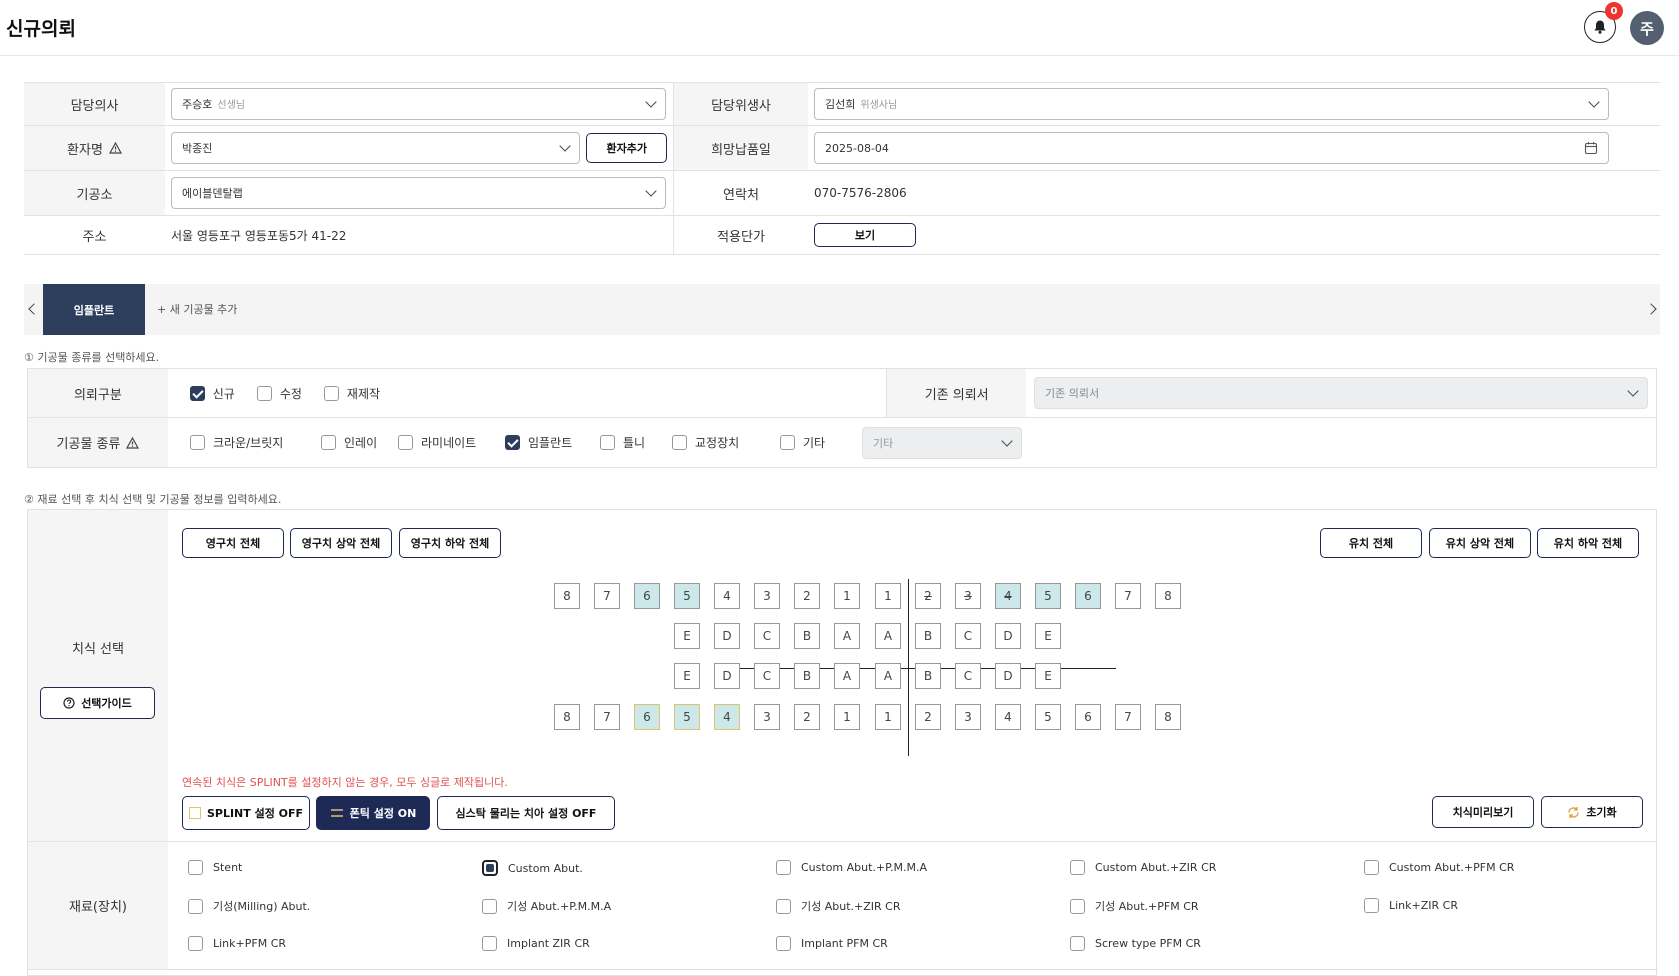  Describe the element at coordinates (526, 813) in the screenshot. I see `deep-bite-toggle-button: 심스탁 물리는 치아 설정 OFF` at that location.